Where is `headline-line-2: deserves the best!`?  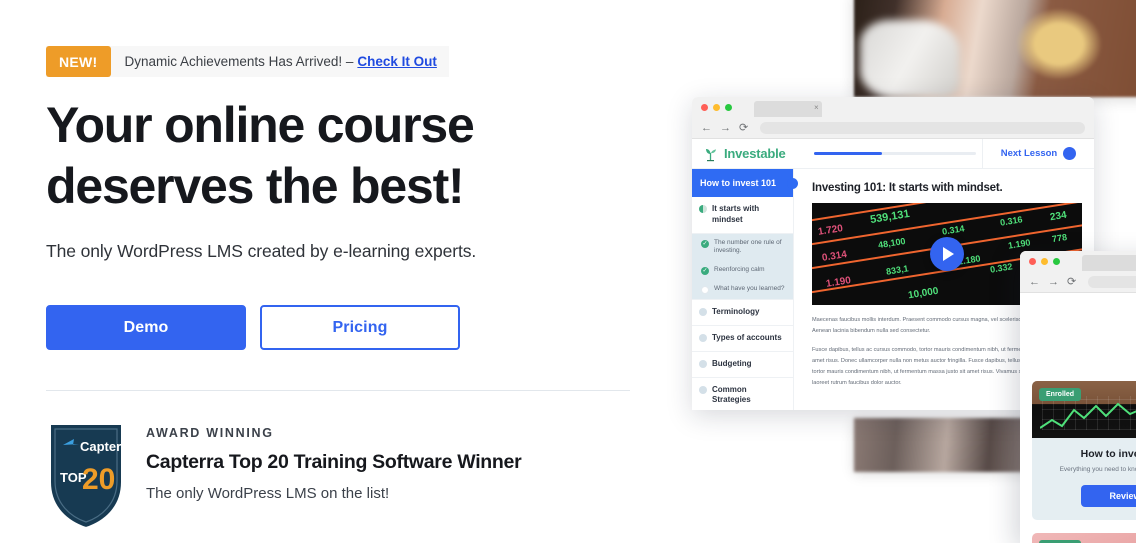 headline-line-2: deserves the best! is located at coordinates (255, 186).